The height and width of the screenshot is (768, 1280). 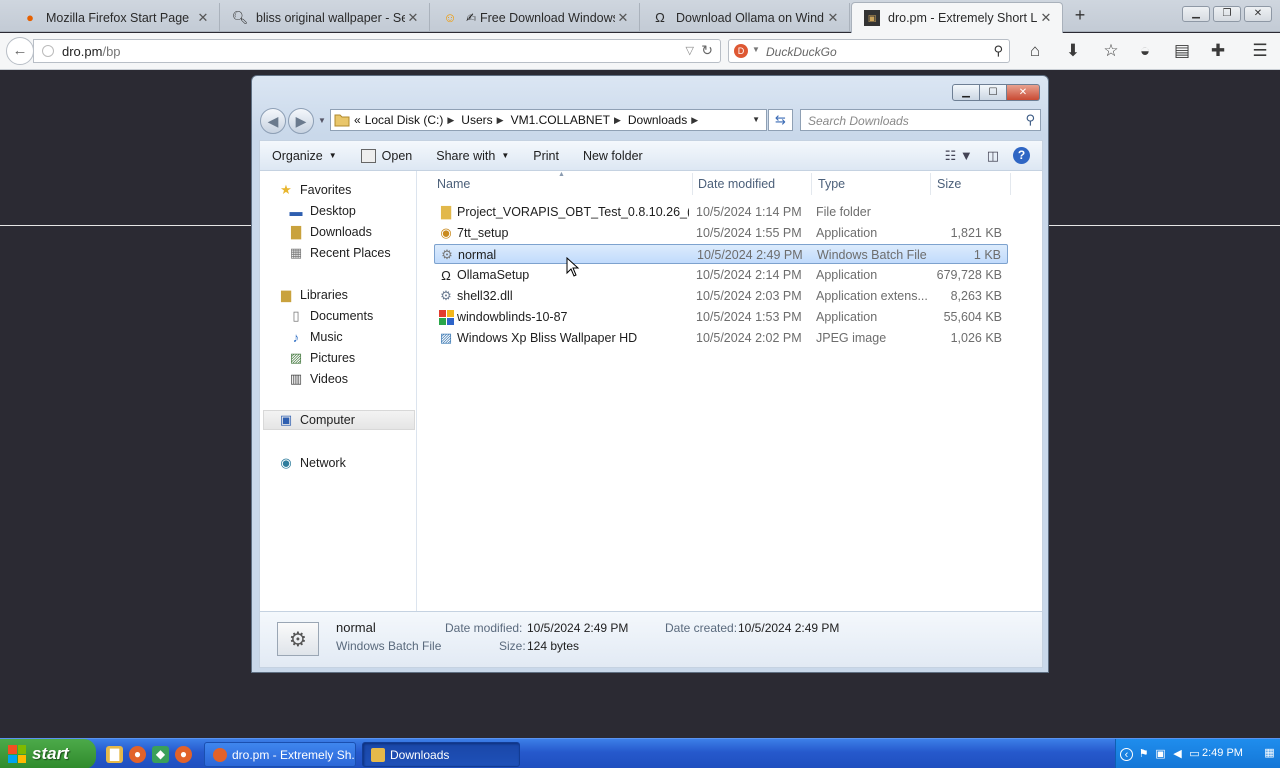 What do you see at coordinates (1126, 754) in the screenshot?
I see `chevron-left-icon: ‹` at bounding box center [1126, 754].